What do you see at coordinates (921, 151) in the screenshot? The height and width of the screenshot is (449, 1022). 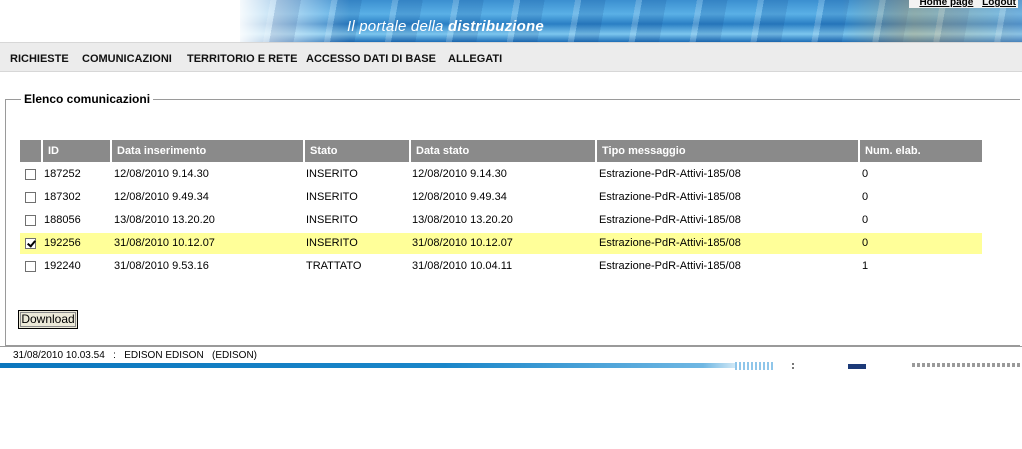 I see `header-num-elab: Num. elab.` at bounding box center [921, 151].